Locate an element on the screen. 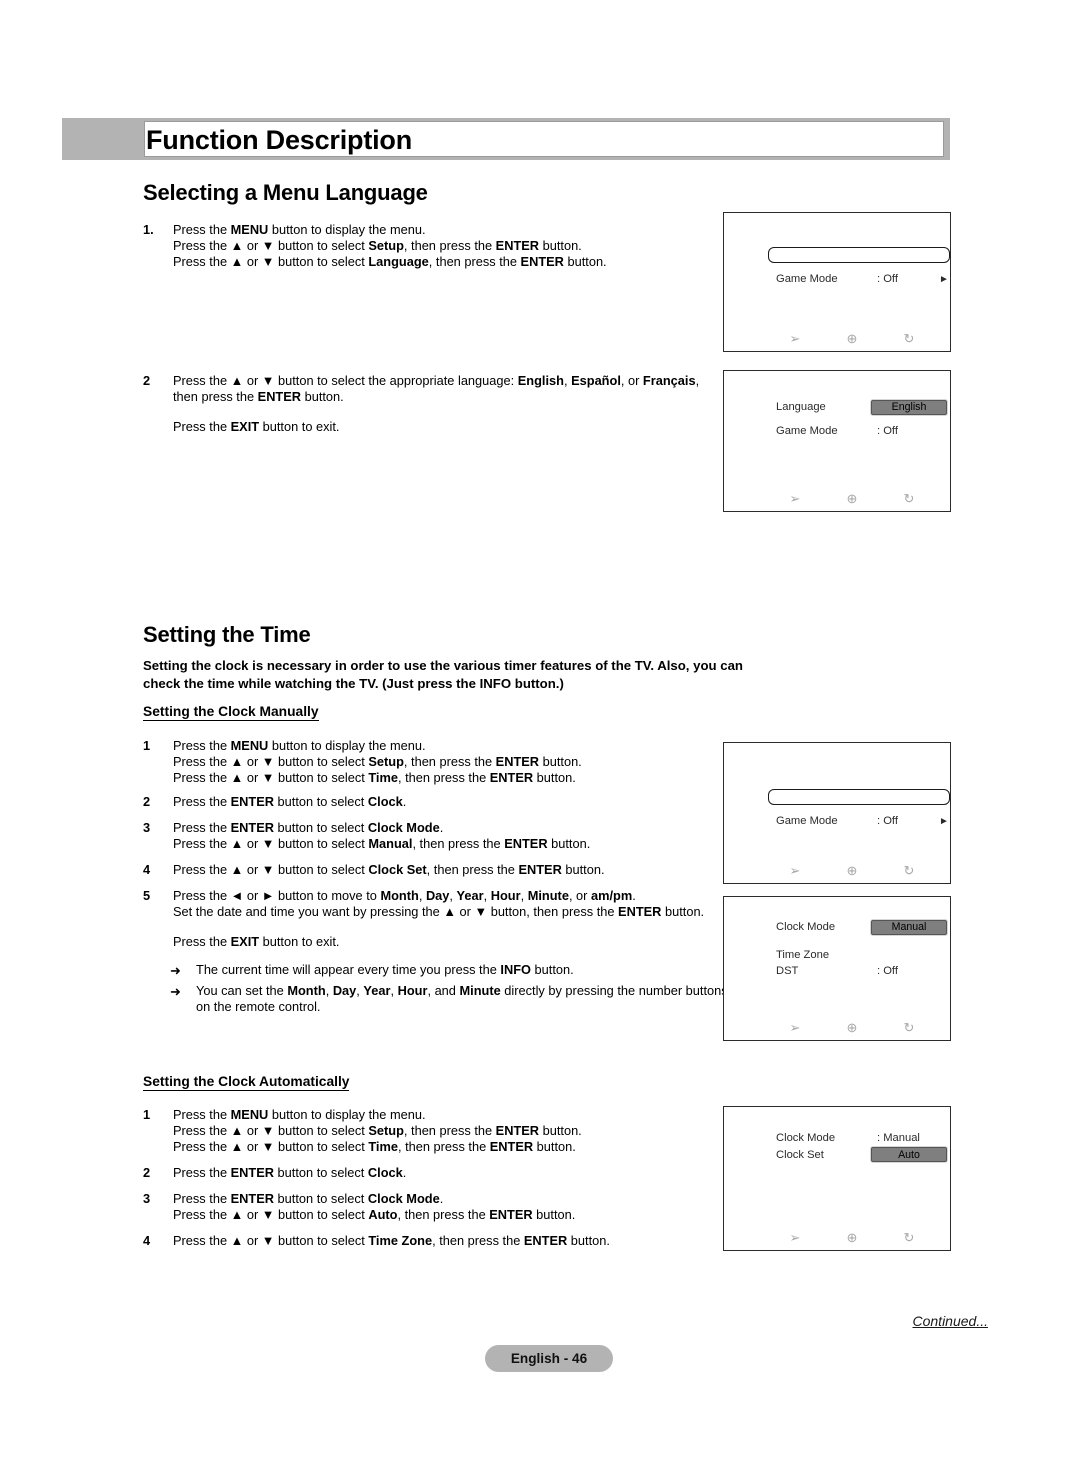 This screenshot has width=1080, height=1464. osd-label: Language is located at coordinates (801, 407).